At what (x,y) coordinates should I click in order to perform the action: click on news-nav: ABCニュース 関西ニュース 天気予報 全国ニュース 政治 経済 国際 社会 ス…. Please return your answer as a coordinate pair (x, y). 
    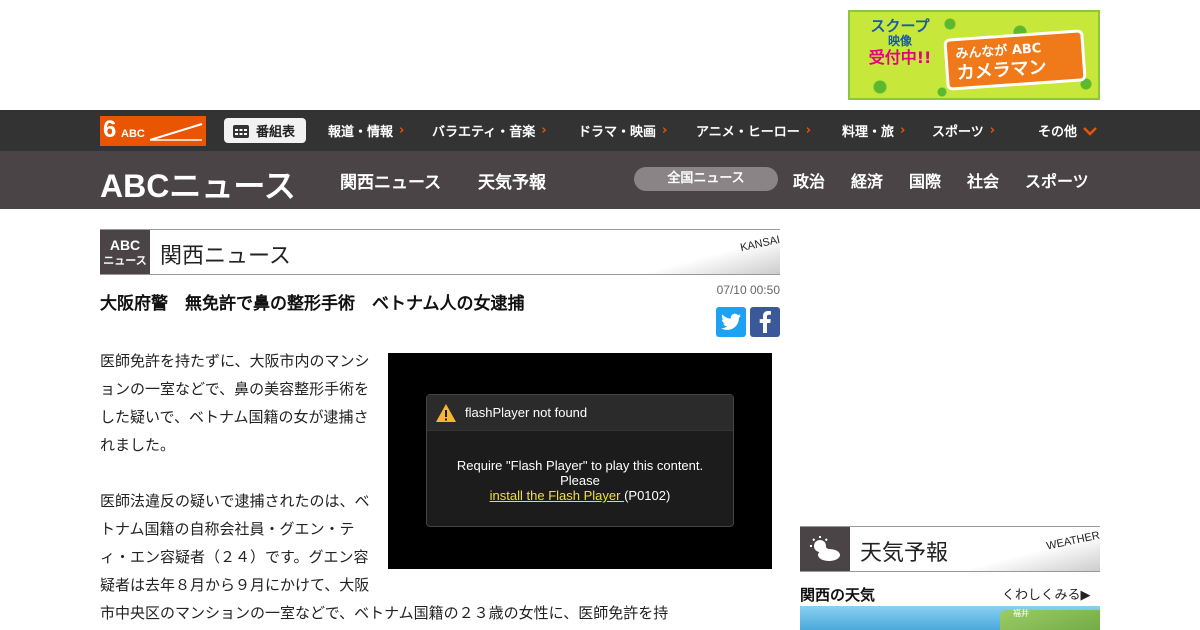
    Looking at the image, I should click on (600, 180).